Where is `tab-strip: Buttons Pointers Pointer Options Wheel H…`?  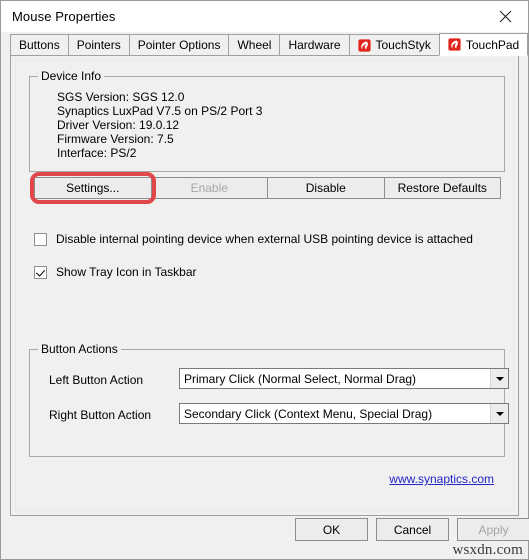 tab-strip: Buttons Pointers Pointer Options Wheel H… is located at coordinates (265, 44).